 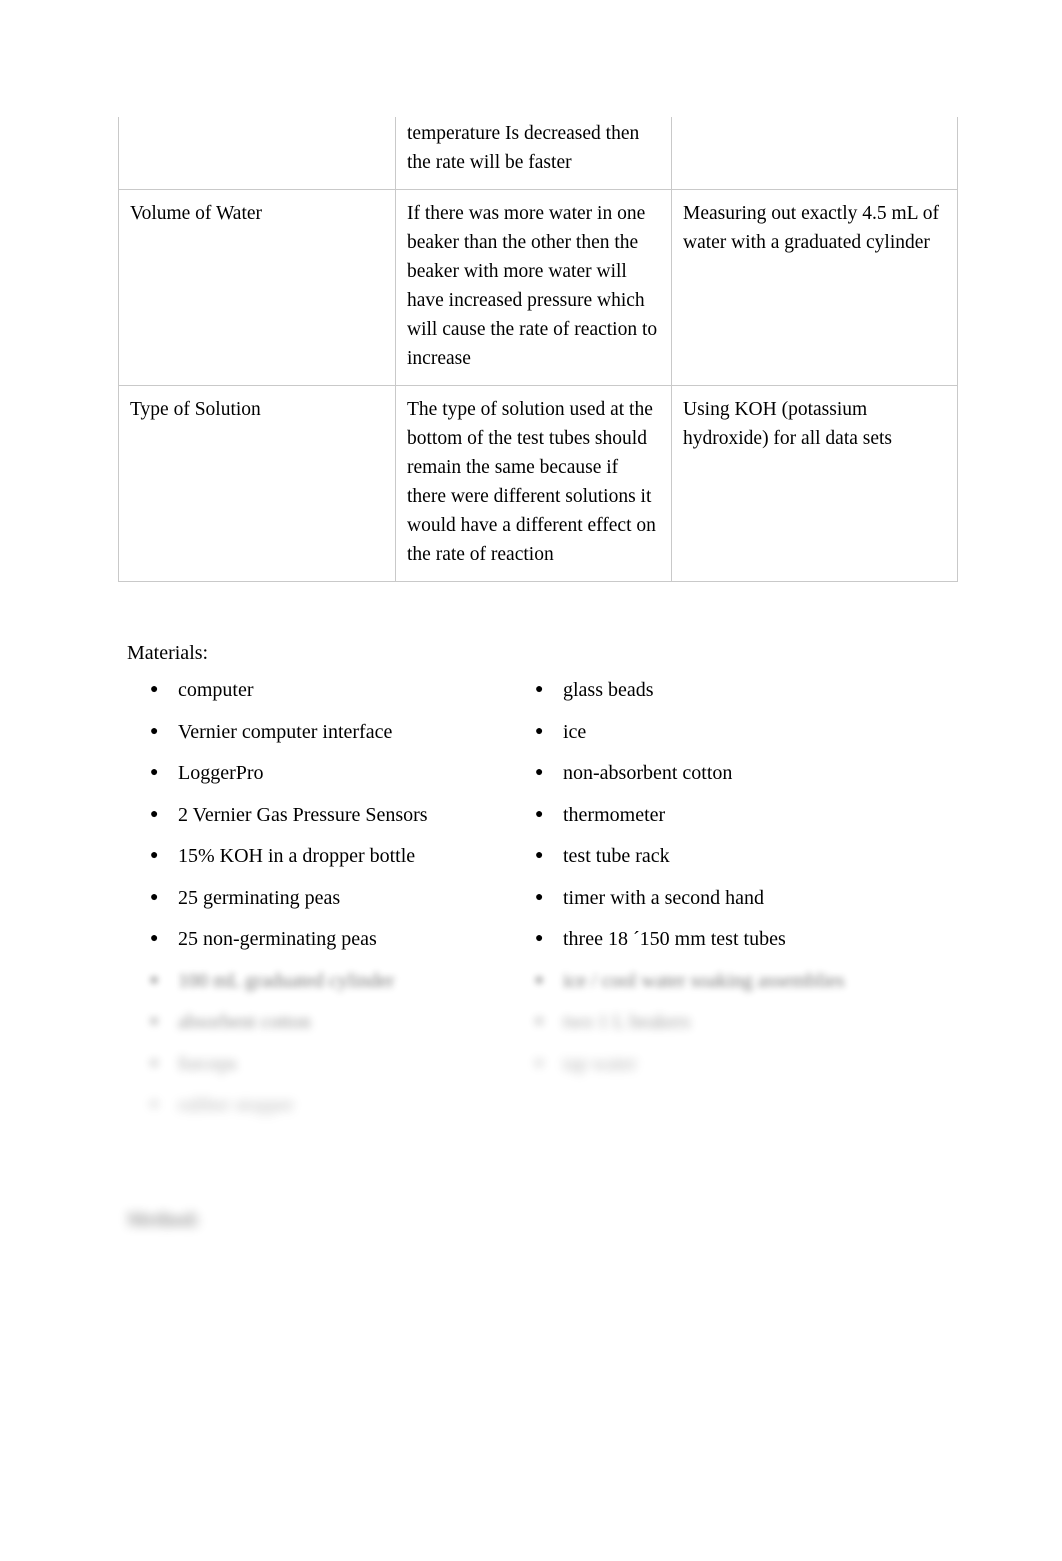 I want to click on table-cell-control, so click(x=814, y=153).